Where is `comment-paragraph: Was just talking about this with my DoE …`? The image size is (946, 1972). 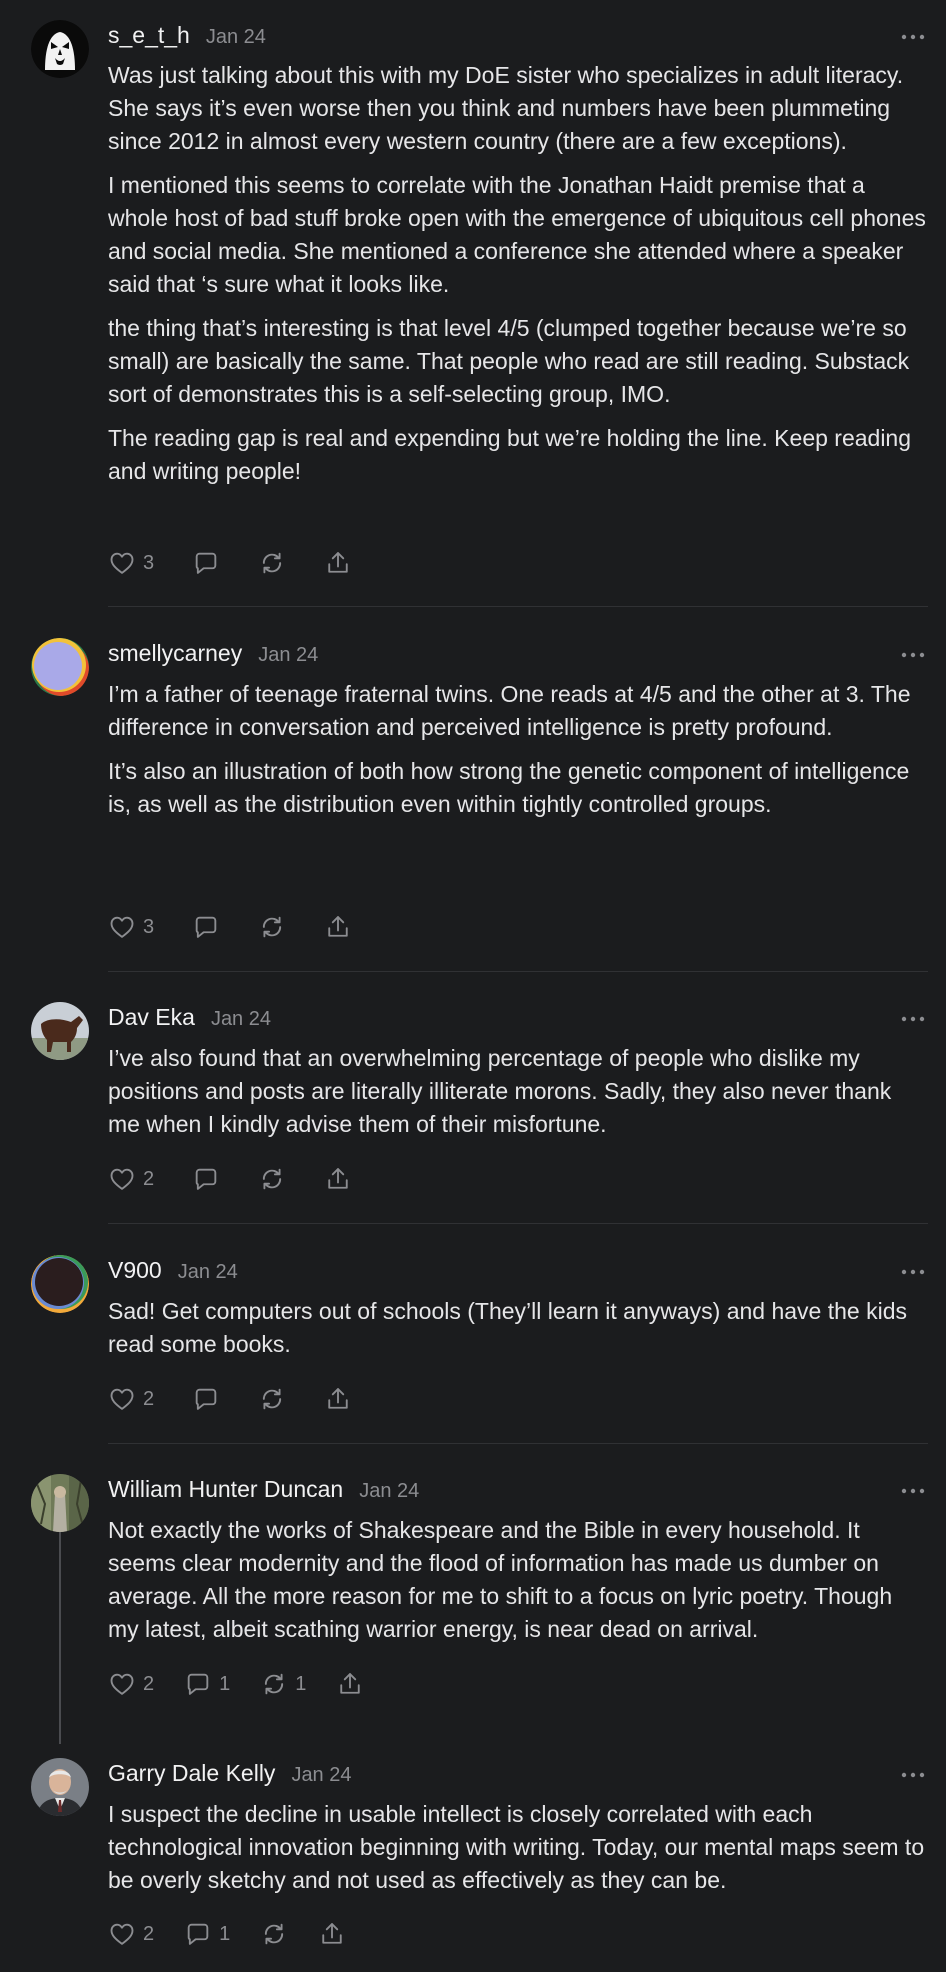
comment-paragraph: Was just talking about this with my DoE … is located at coordinates (506, 108).